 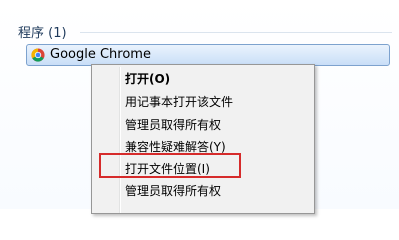 What do you see at coordinates (42, 33) in the screenshot?
I see `group-header-programs: 程序 (1)` at bounding box center [42, 33].